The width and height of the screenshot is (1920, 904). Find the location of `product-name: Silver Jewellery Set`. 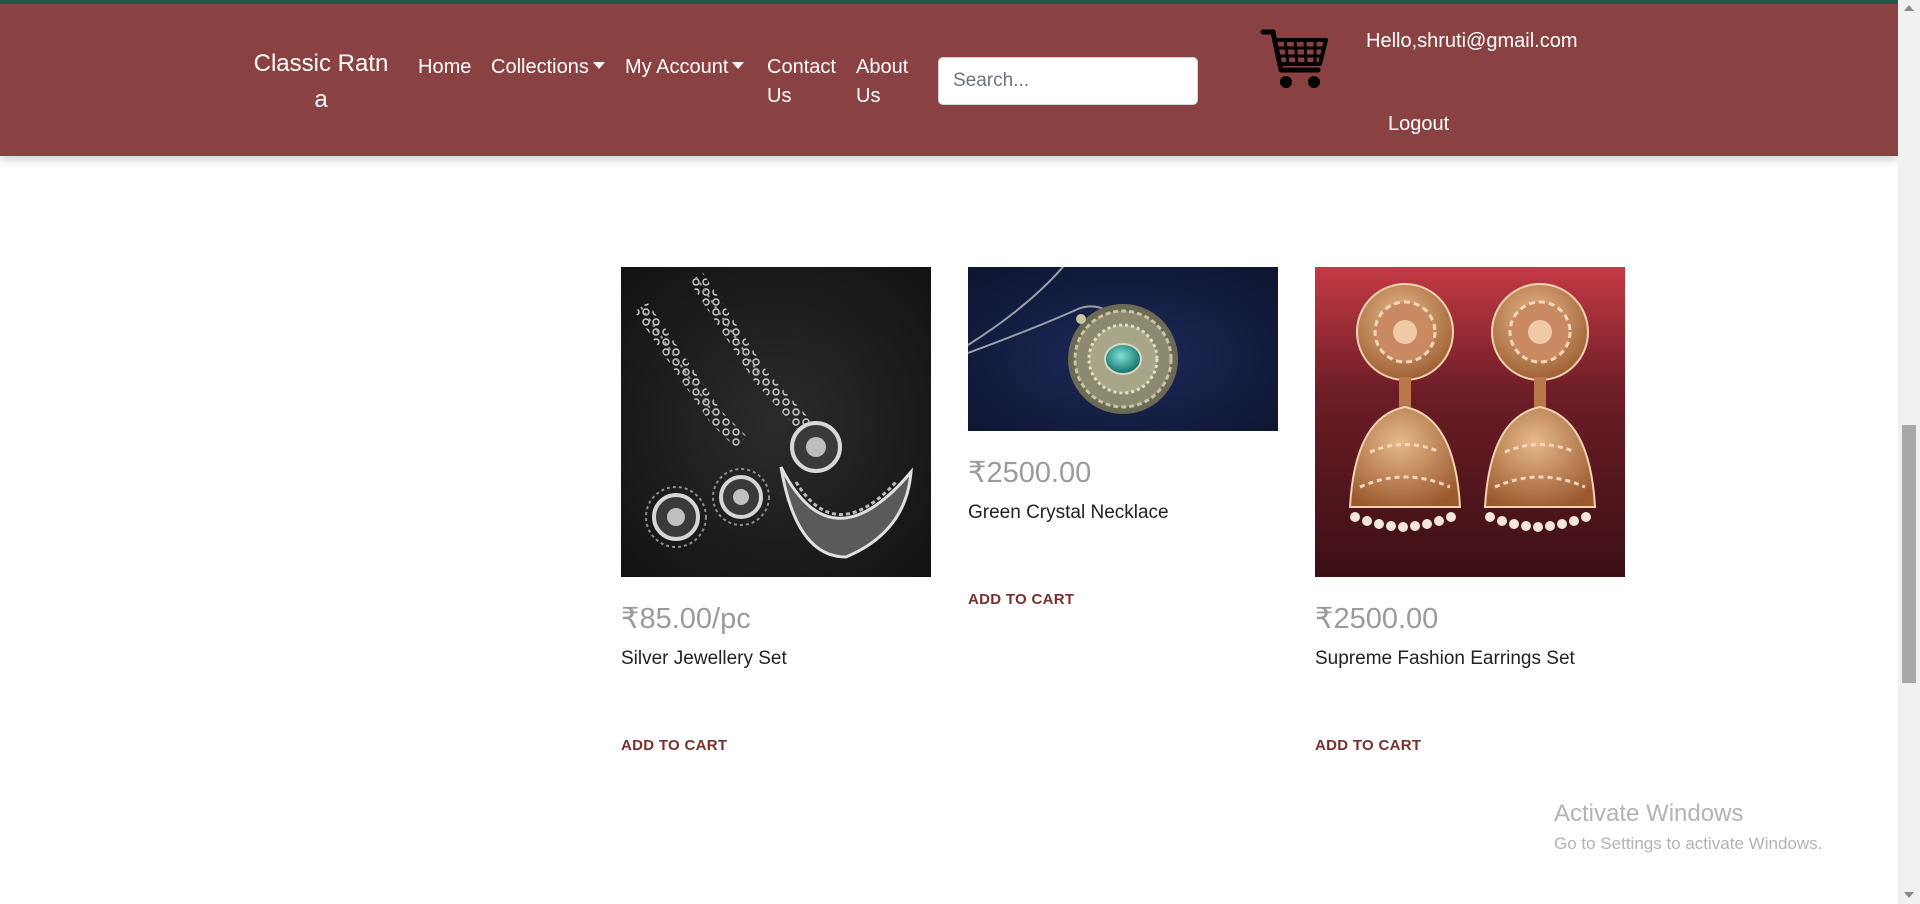

product-name: Silver Jewellery Set is located at coordinates (704, 659).